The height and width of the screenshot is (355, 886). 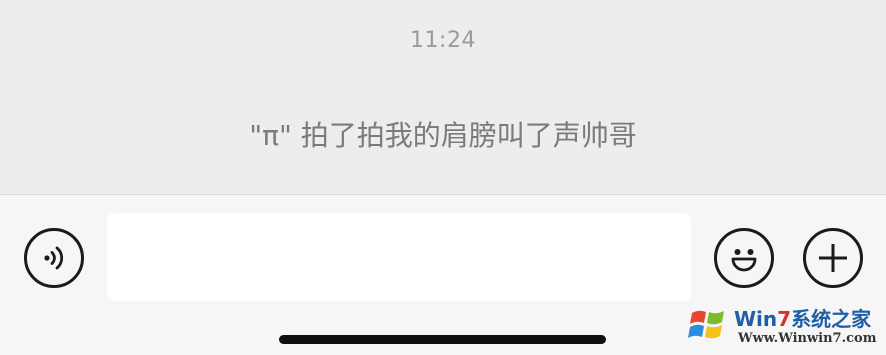 I want to click on voice-input-button, so click(x=54, y=258).